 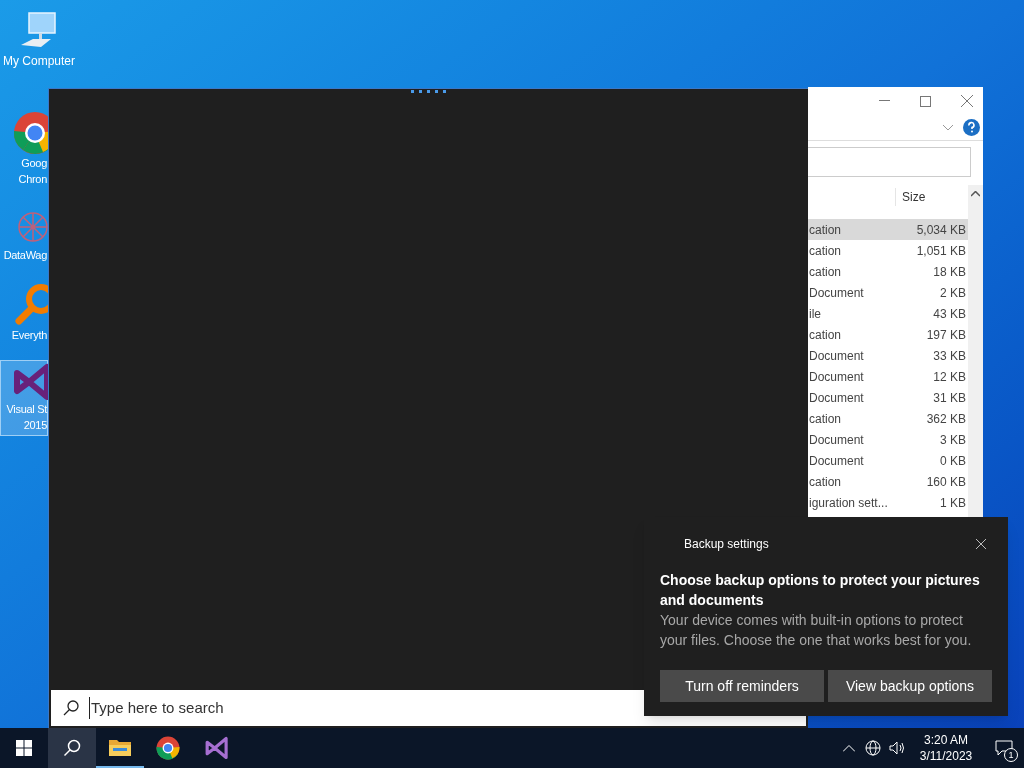 What do you see at coordinates (950, 398) in the screenshot?
I see `size-cell-text: 31 KB` at bounding box center [950, 398].